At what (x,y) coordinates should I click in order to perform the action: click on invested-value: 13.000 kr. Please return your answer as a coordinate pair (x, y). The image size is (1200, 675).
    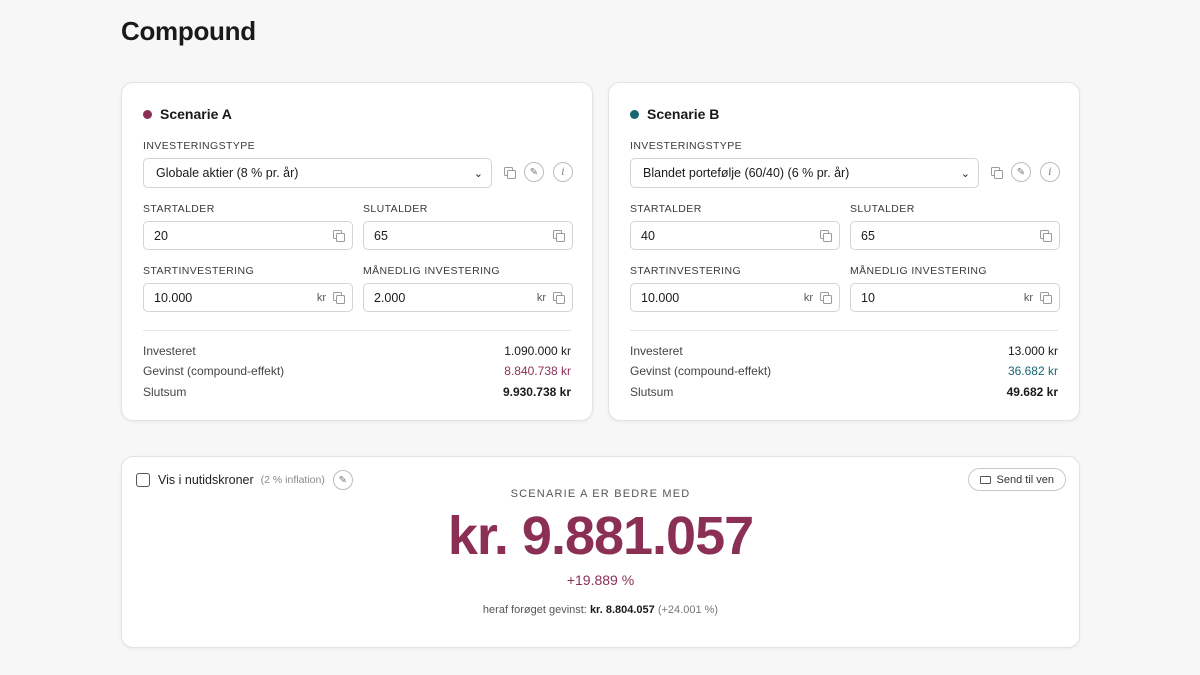
    Looking at the image, I should click on (1032, 351).